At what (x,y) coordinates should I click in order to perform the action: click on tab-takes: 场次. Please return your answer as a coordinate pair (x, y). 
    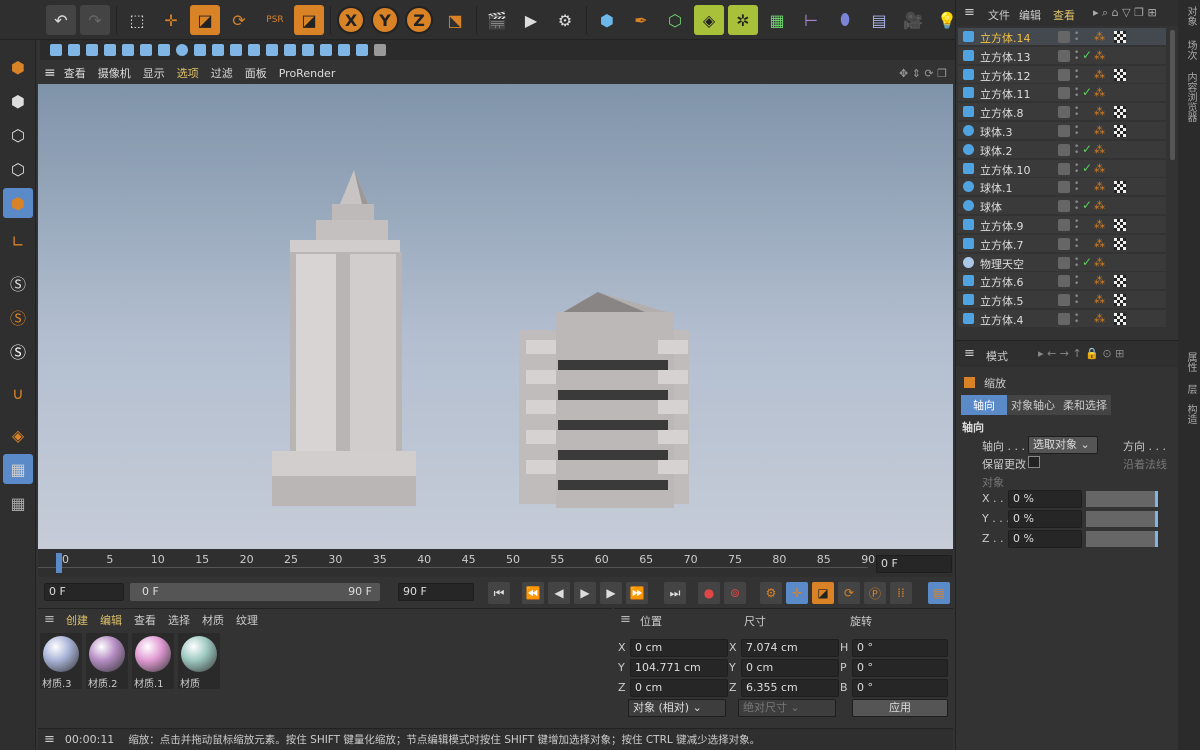
    Looking at the image, I should click on (1190, 50).